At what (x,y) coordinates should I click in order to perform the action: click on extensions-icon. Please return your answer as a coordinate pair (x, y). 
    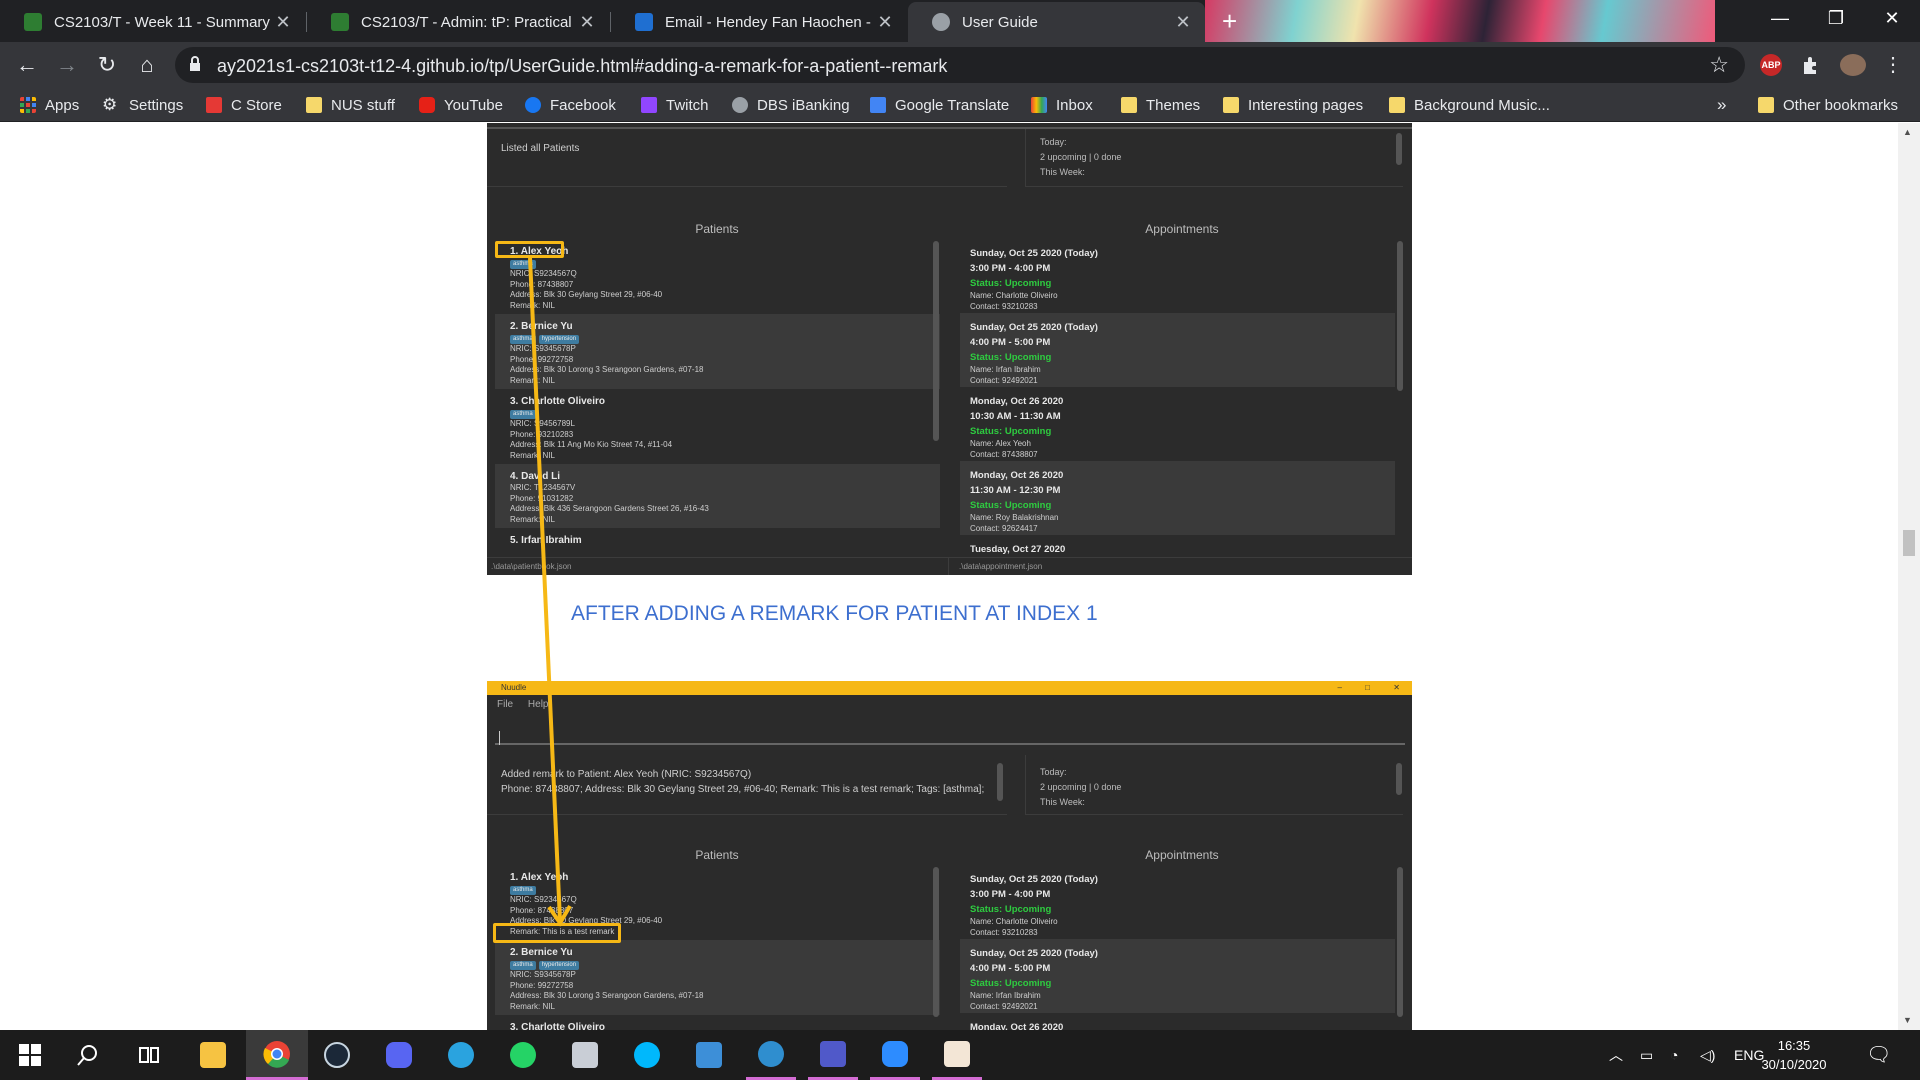
    Looking at the image, I should click on (1811, 65).